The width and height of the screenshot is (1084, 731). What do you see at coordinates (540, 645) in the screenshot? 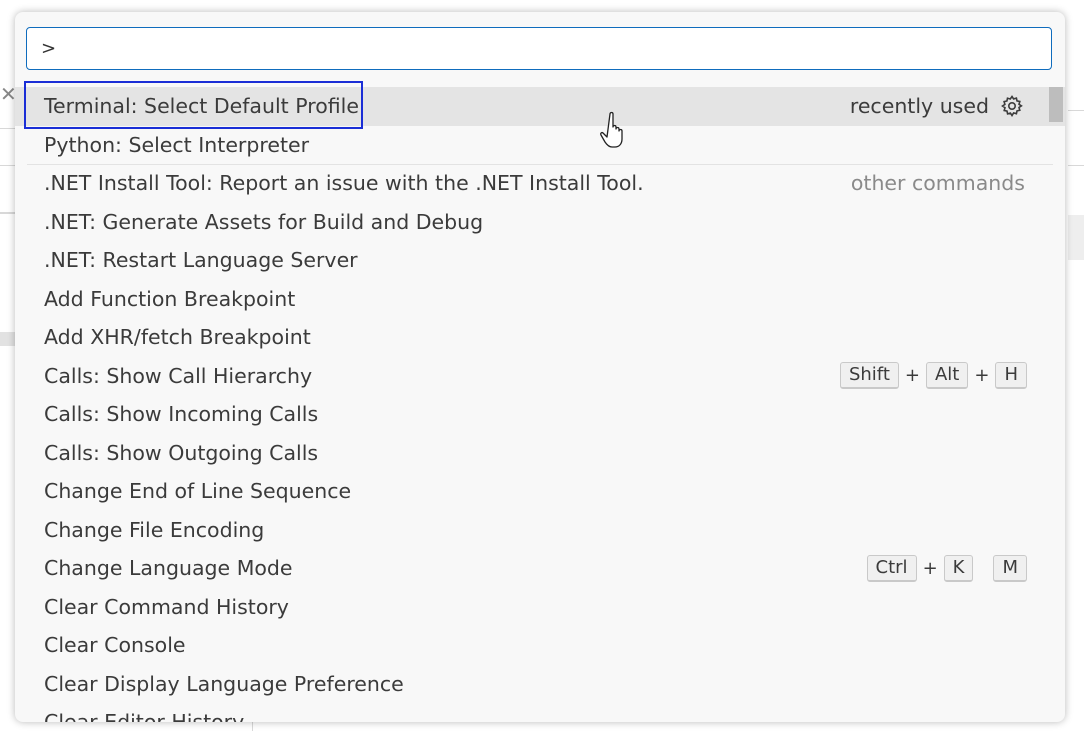
I see `list-item: Clear Console` at bounding box center [540, 645].